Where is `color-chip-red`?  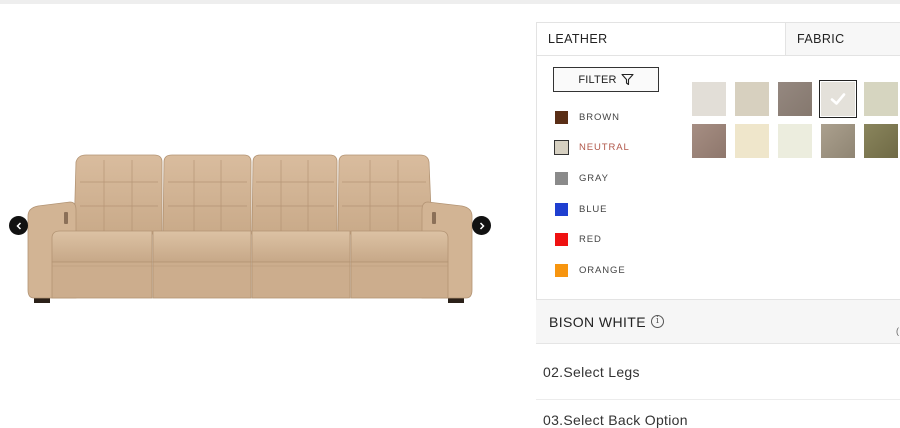
color-chip-red is located at coordinates (561, 240).